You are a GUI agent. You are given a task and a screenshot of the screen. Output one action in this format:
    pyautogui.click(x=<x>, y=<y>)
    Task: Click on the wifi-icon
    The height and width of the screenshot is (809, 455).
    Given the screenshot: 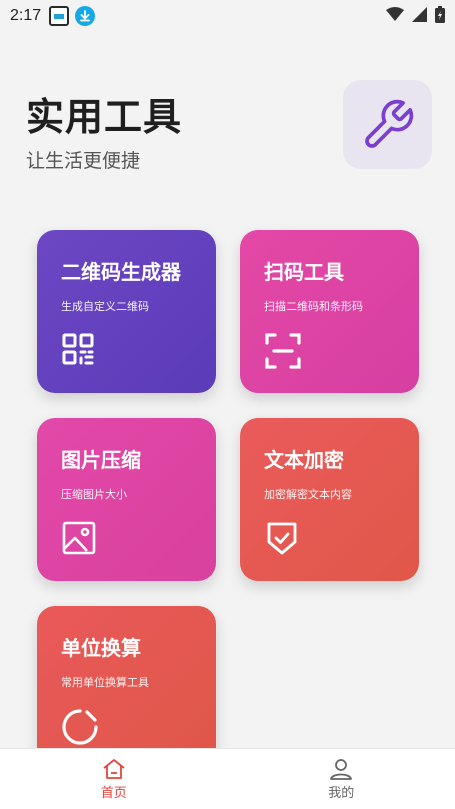 What is the action you would take?
    pyautogui.click(x=395, y=16)
    